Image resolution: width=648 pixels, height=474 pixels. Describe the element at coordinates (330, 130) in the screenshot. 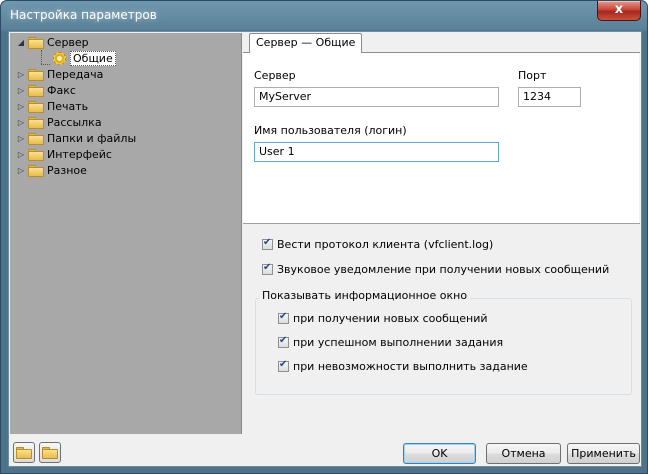

I see `username-label: Имя пользователя (логин)` at that location.